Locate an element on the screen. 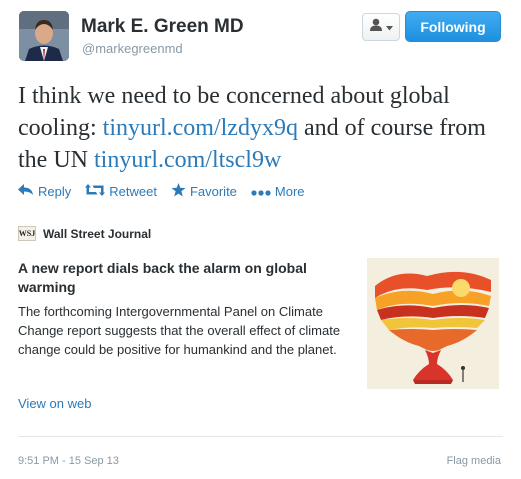 Image resolution: width=521 pixels, height=479 pixels. more-label: More is located at coordinates (289, 191).